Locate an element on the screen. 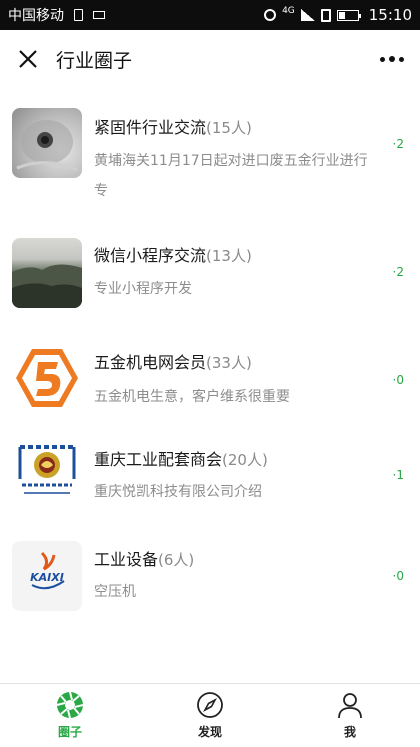 The height and width of the screenshot is (747, 420). chamber-emblem-thumbnail is located at coordinates (47, 474).